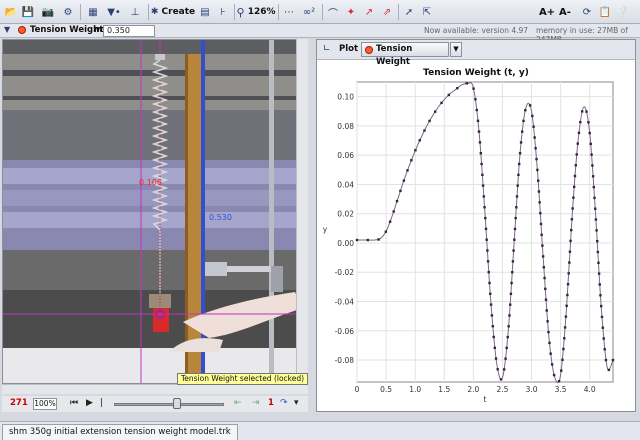 This screenshot has width=640, height=440. What do you see at coordinates (623, 12) in the screenshot?
I see `help-icon: ❔` at bounding box center [623, 12].